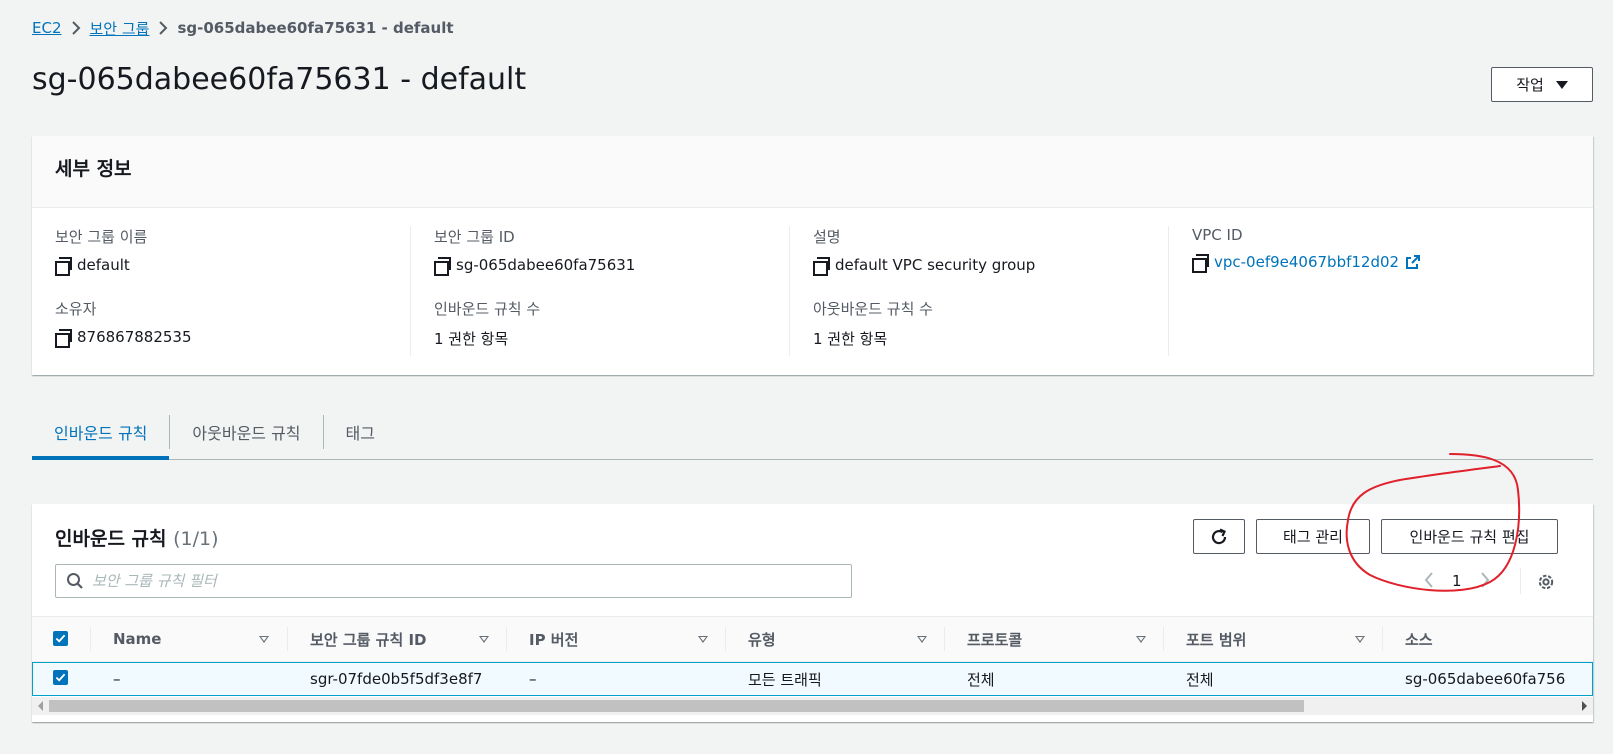  I want to click on column-header-ip-version: IP 버전, so click(625, 639).